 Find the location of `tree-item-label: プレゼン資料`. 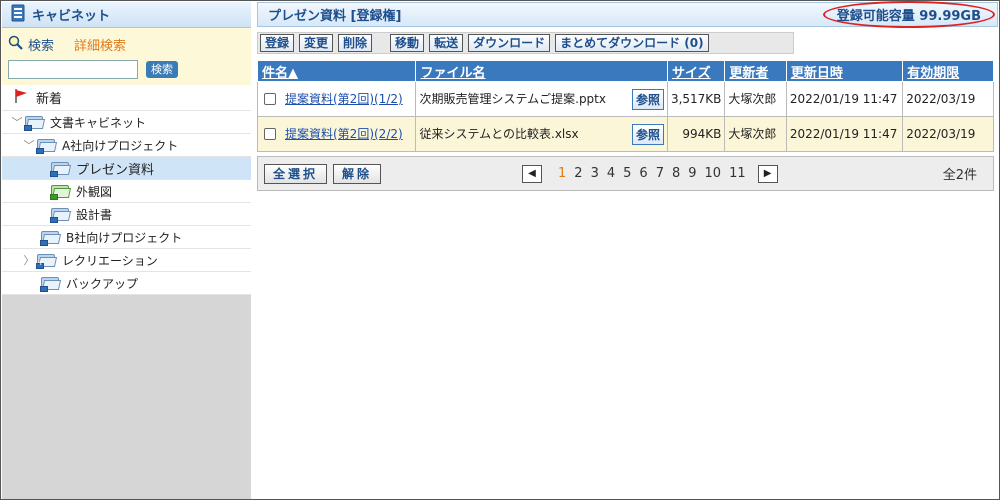

tree-item-label: プレゼン資料 is located at coordinates (115, 170).